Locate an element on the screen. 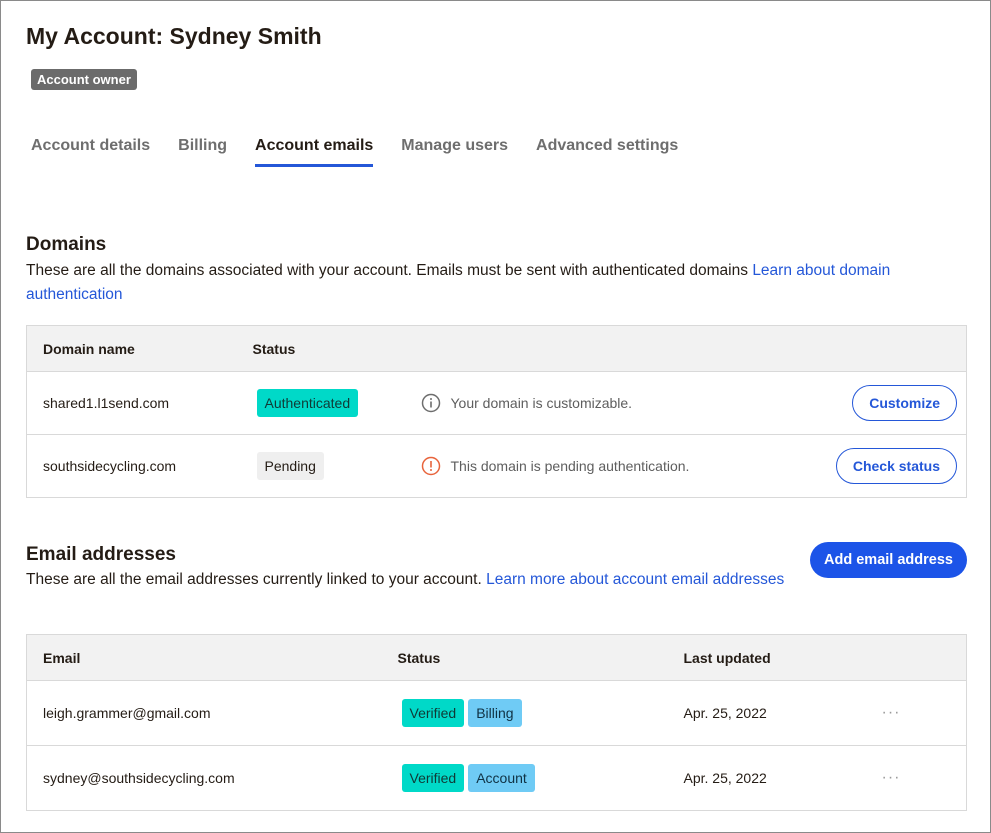 This screenshot has width=991, height=833. domain-status-cell: Authenticated is located at coordinates (320, 403).